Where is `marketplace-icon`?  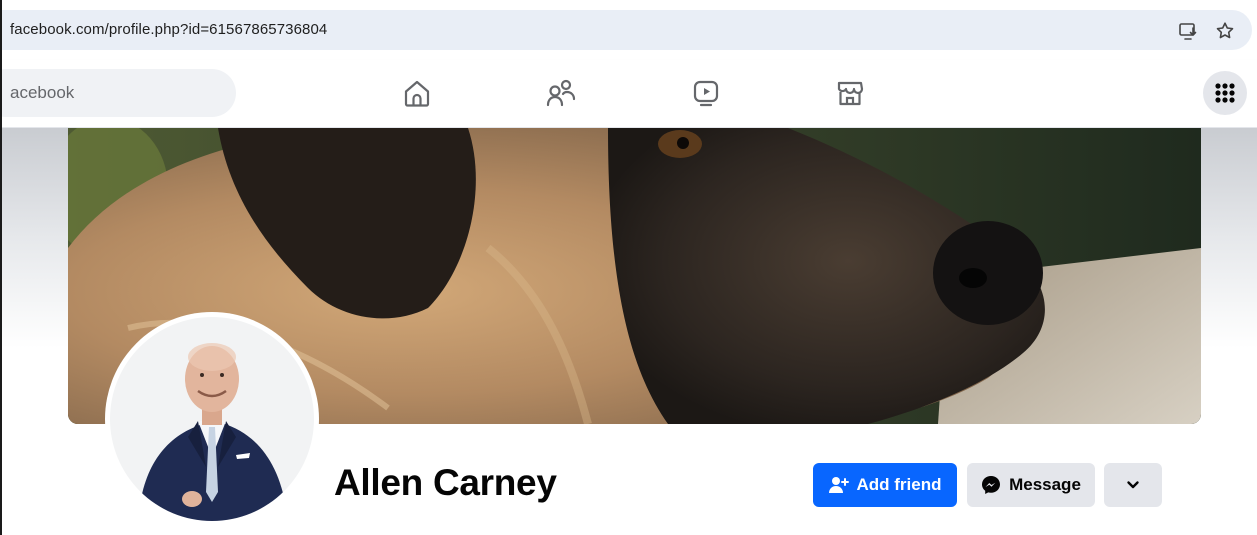 marketplace-icon is located at coordinates (850, 93).